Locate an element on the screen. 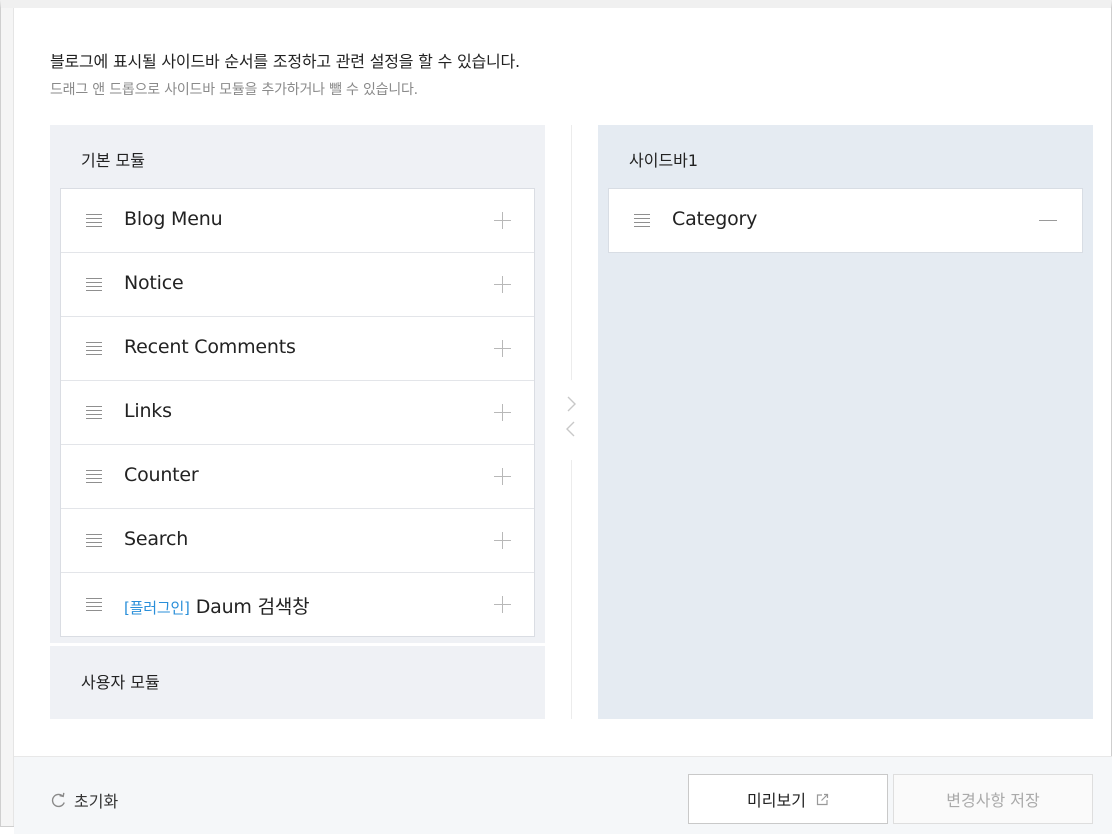 The image size is (1112, 834). module-label-text: Daum 검색창 is located at coordinates (252, 607).